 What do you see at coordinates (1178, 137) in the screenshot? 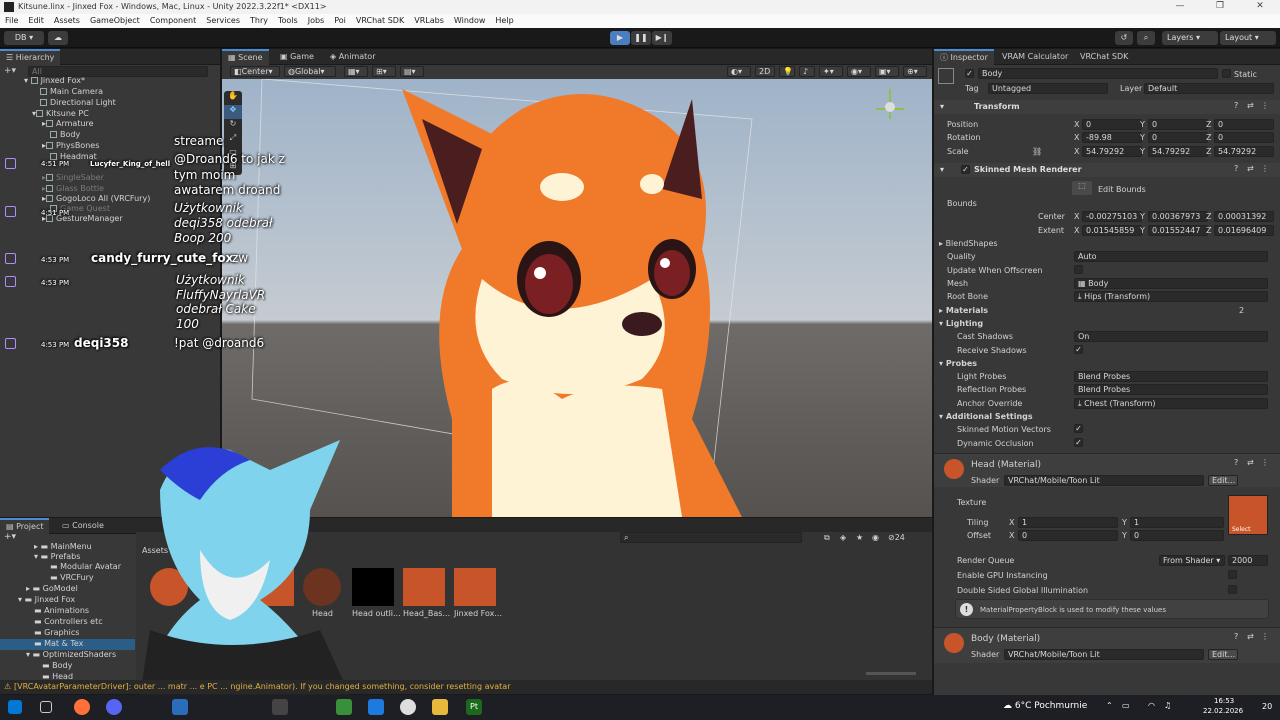
I see `rotation-y-field: 0` at bounding box center [1178, 137].